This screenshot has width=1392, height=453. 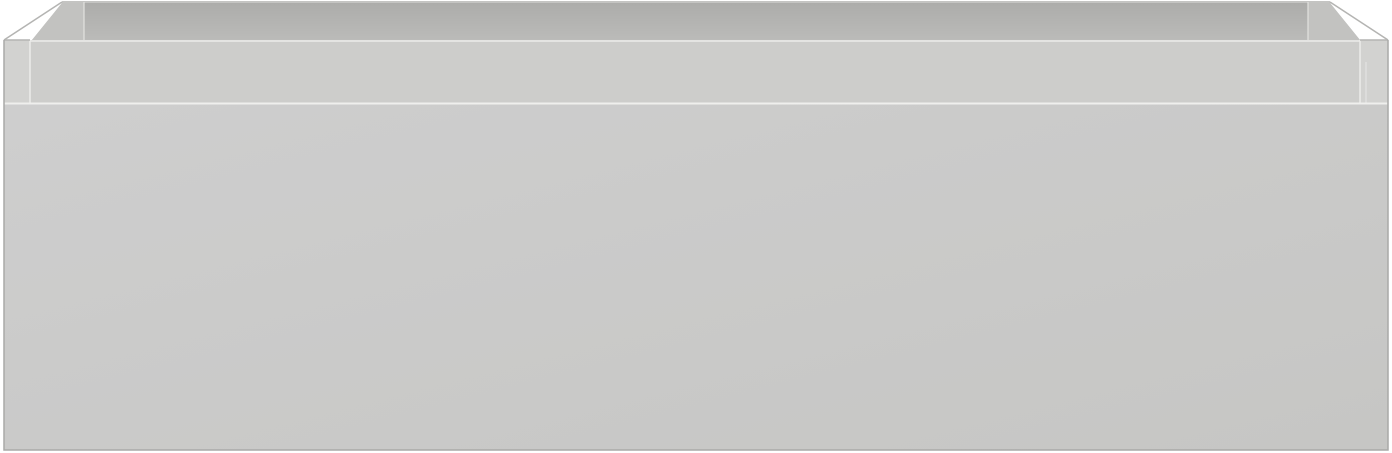 What do you see at coordinates (696, 21) in the screenshot?
I see `inner-back-wall` at bounding box center [696, 21].